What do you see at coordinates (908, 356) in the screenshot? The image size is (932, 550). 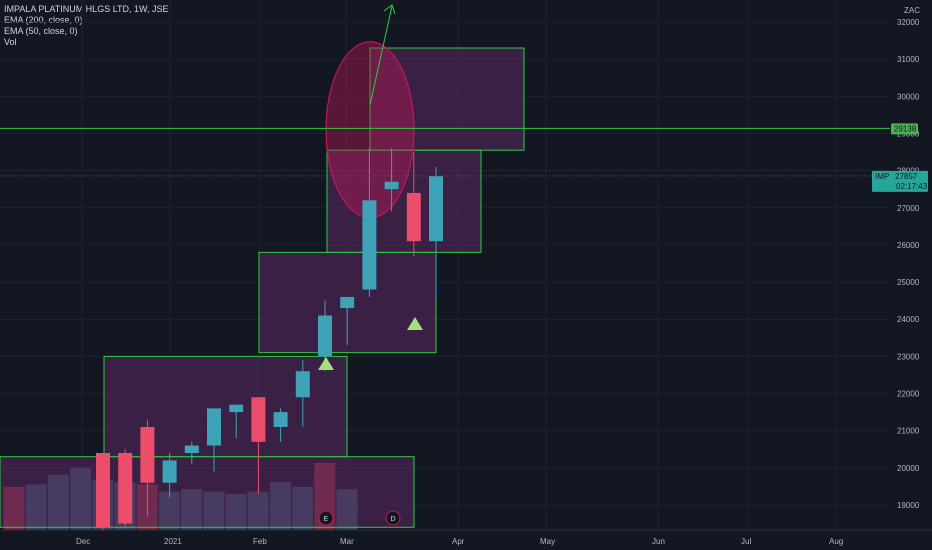 I see `y-tick-label: 23000` at bounding box center [908, 356].